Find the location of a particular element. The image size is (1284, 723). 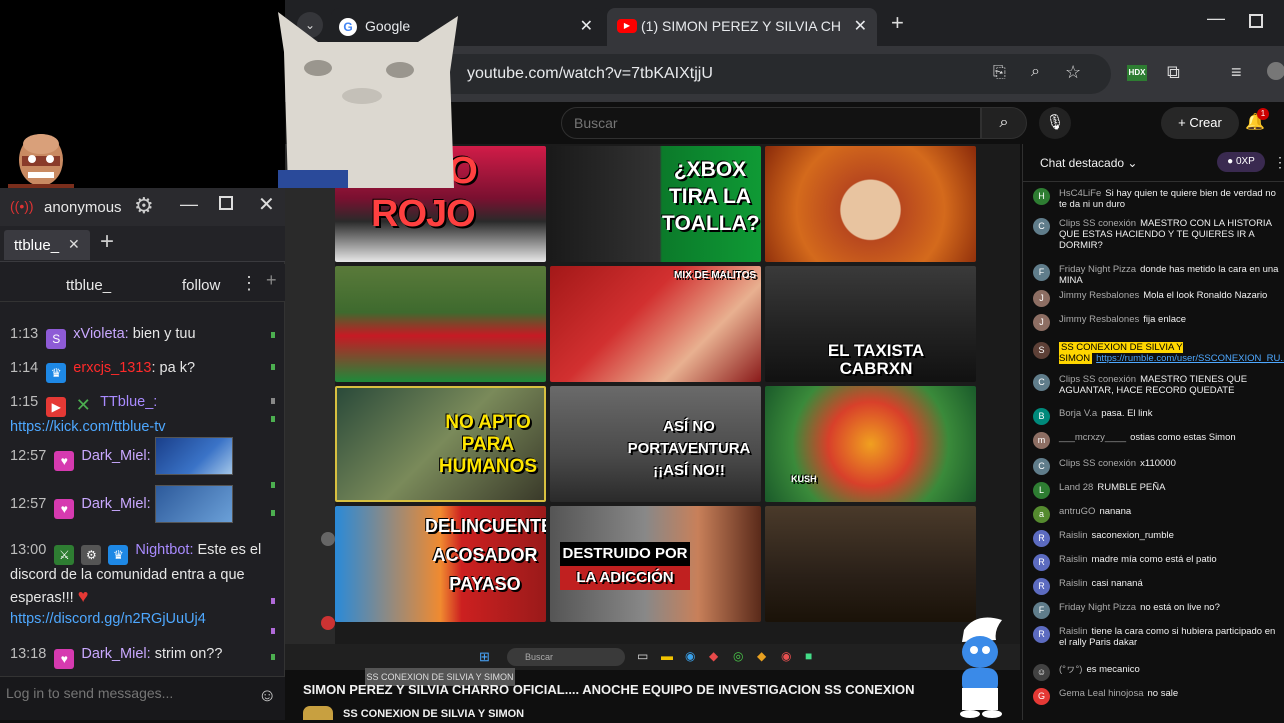

follow-button: follow is located at coordinates (201, 285).